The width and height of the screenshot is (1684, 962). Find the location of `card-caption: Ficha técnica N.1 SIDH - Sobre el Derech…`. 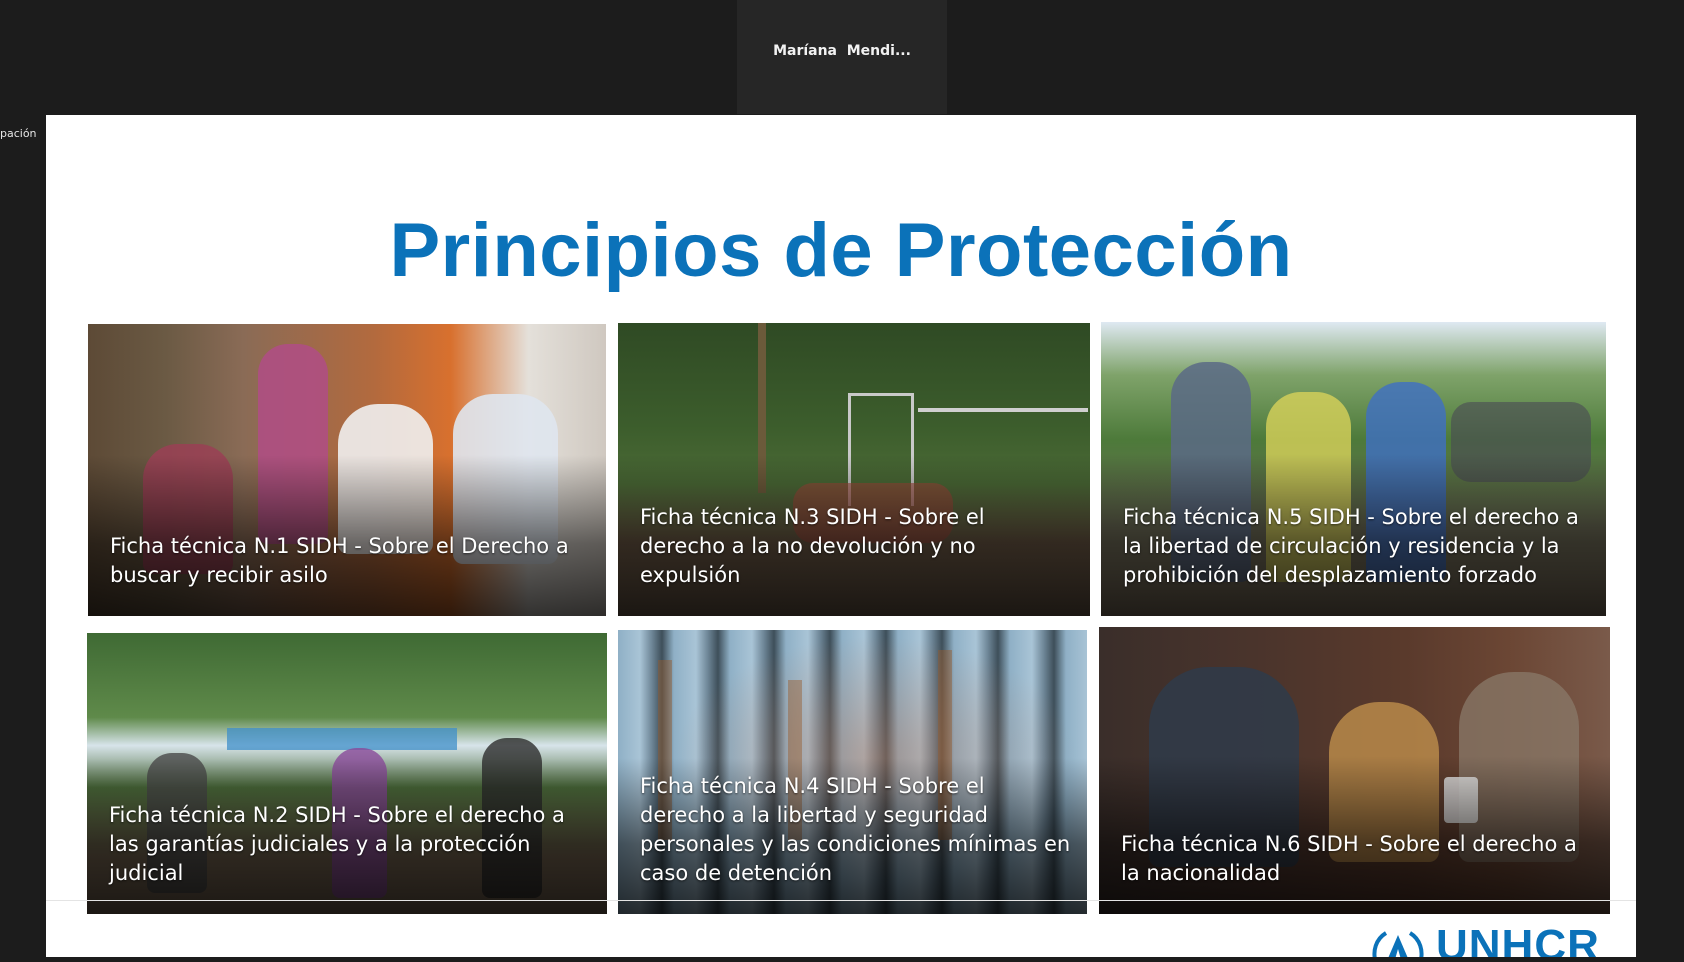

card-caption: Ficha técnica N.1 SIDH - Sobre el Derech… is located at coordinates (339, 560).